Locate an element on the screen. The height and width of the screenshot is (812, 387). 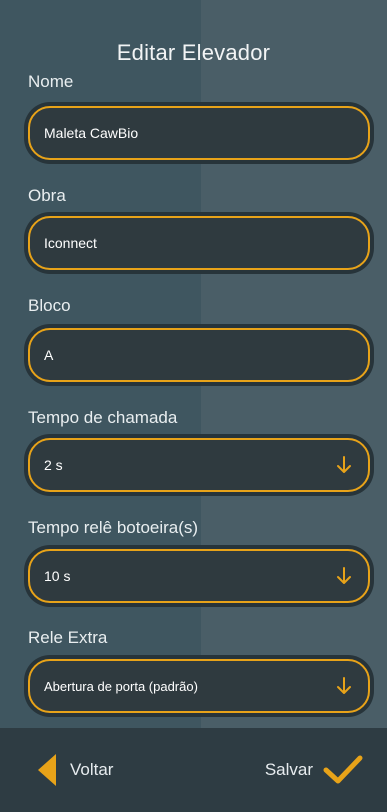
tempo-chamada-select: 2 s is located at coordinates (199, 465).